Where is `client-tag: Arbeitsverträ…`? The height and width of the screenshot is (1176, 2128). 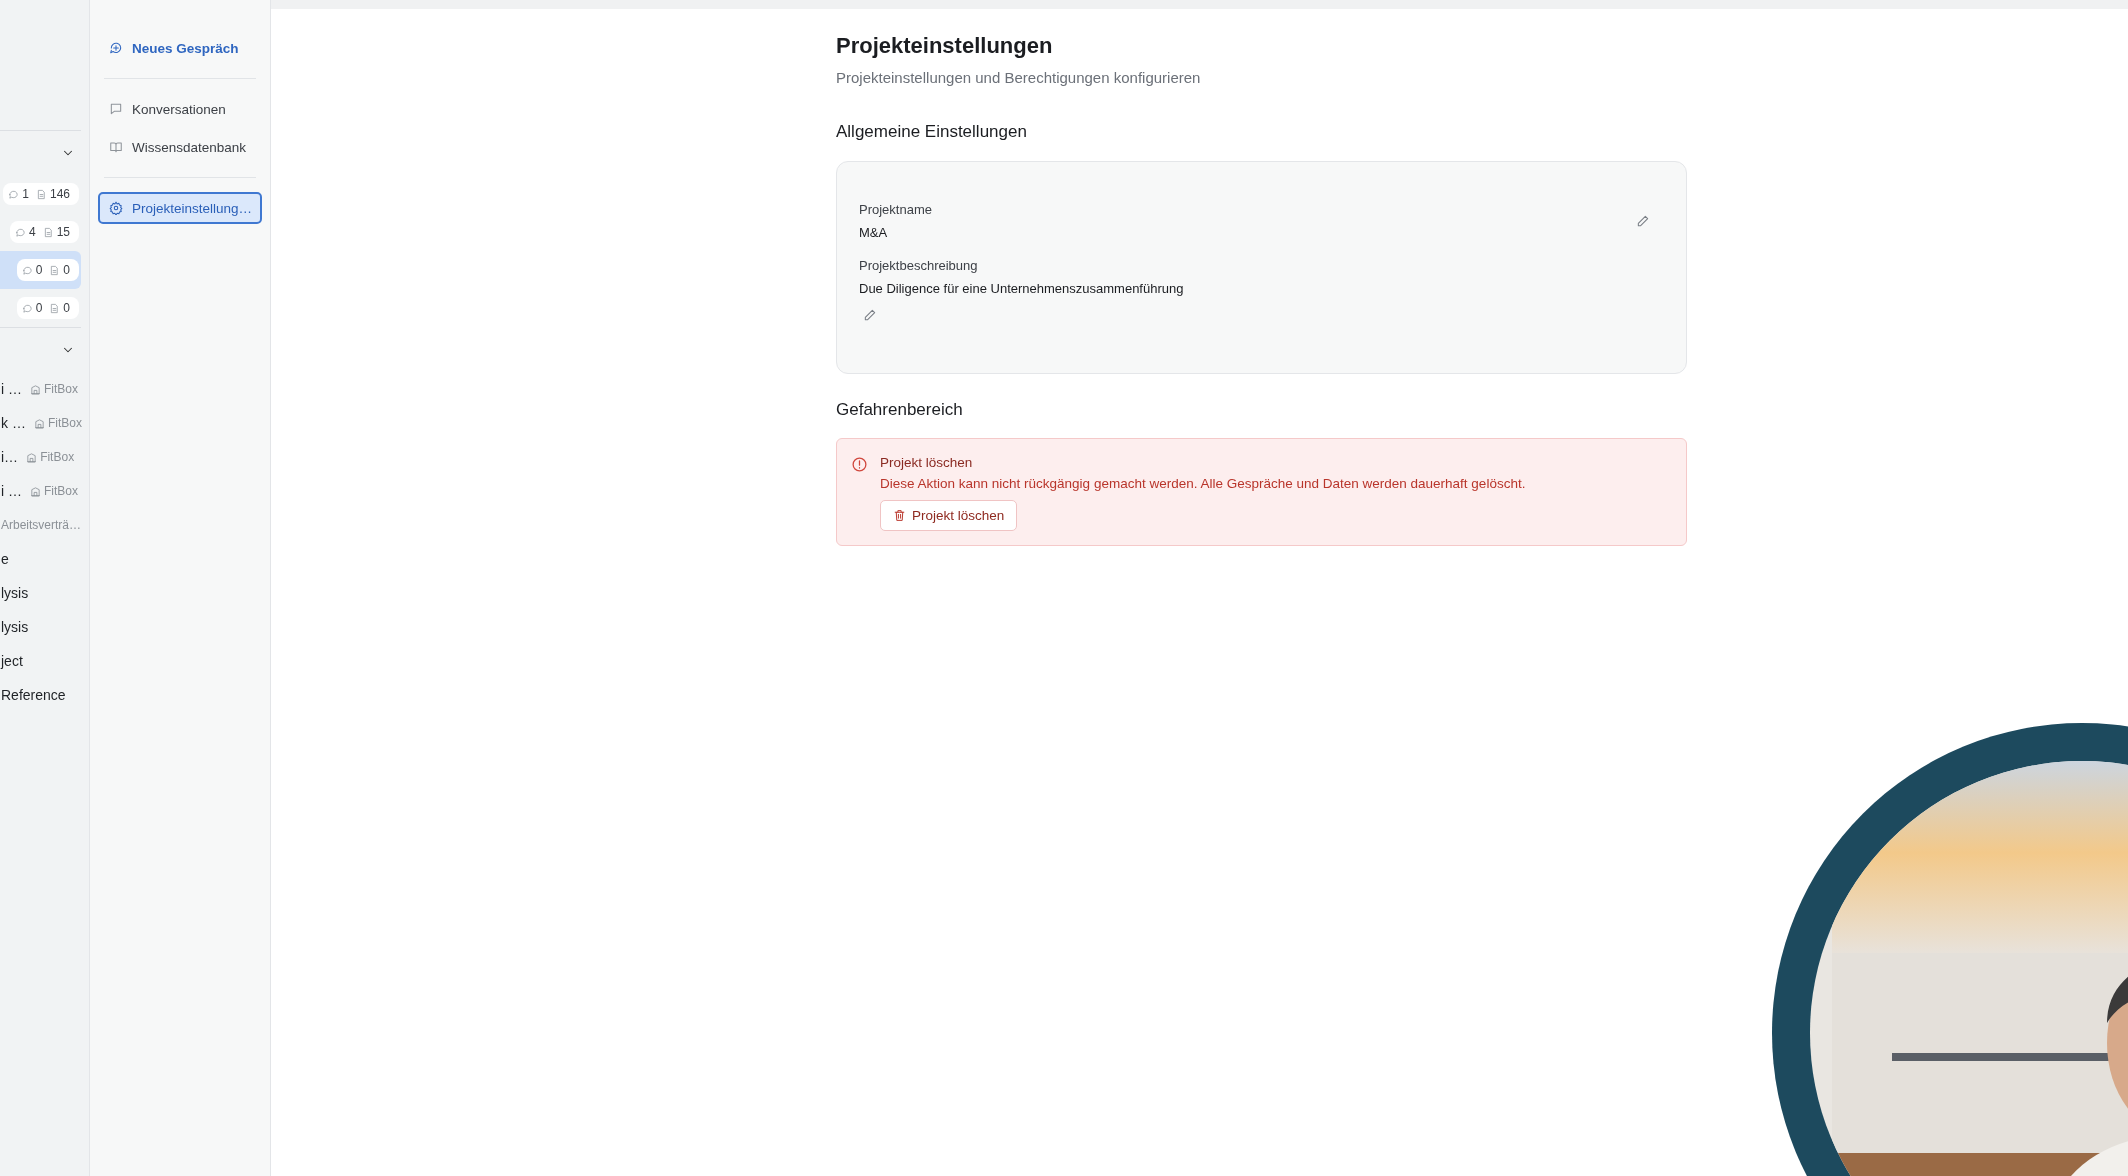 client-tag: Arbeitsverträ… is located at coordinates (41, 525).